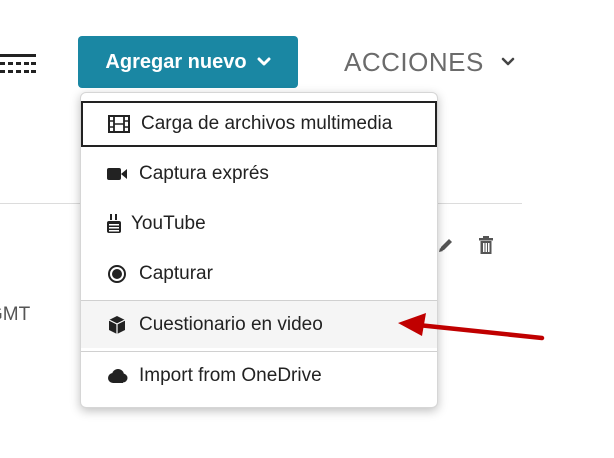 This screenshot has height=458, width=614. I want to click on menu-item-label: YouTube, so click(168, 223).